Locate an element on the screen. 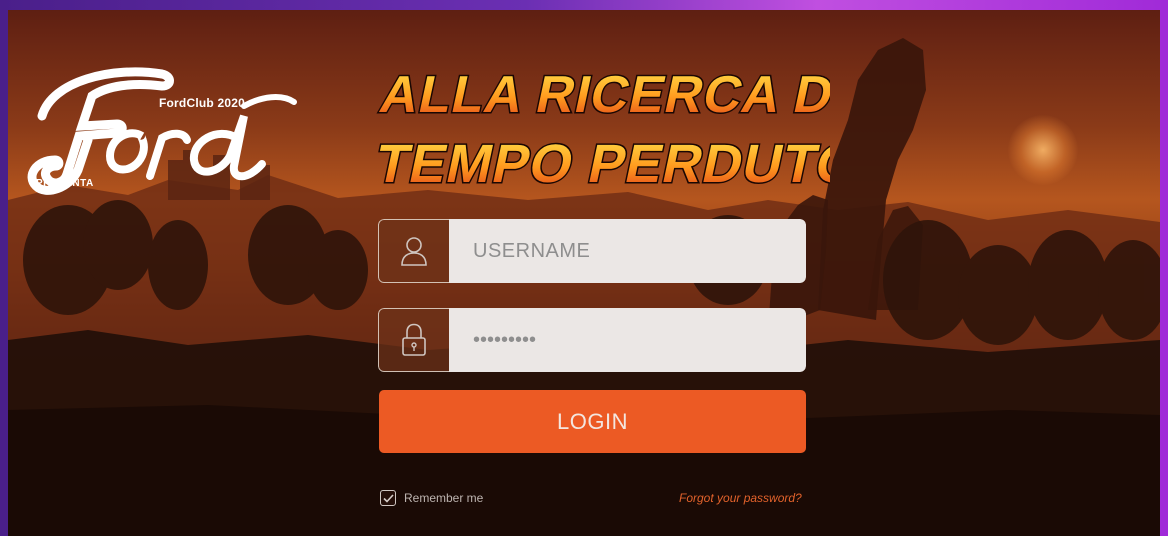 This screenshot has width=1168, height=536. password-input is located at coordinates (627, 340).